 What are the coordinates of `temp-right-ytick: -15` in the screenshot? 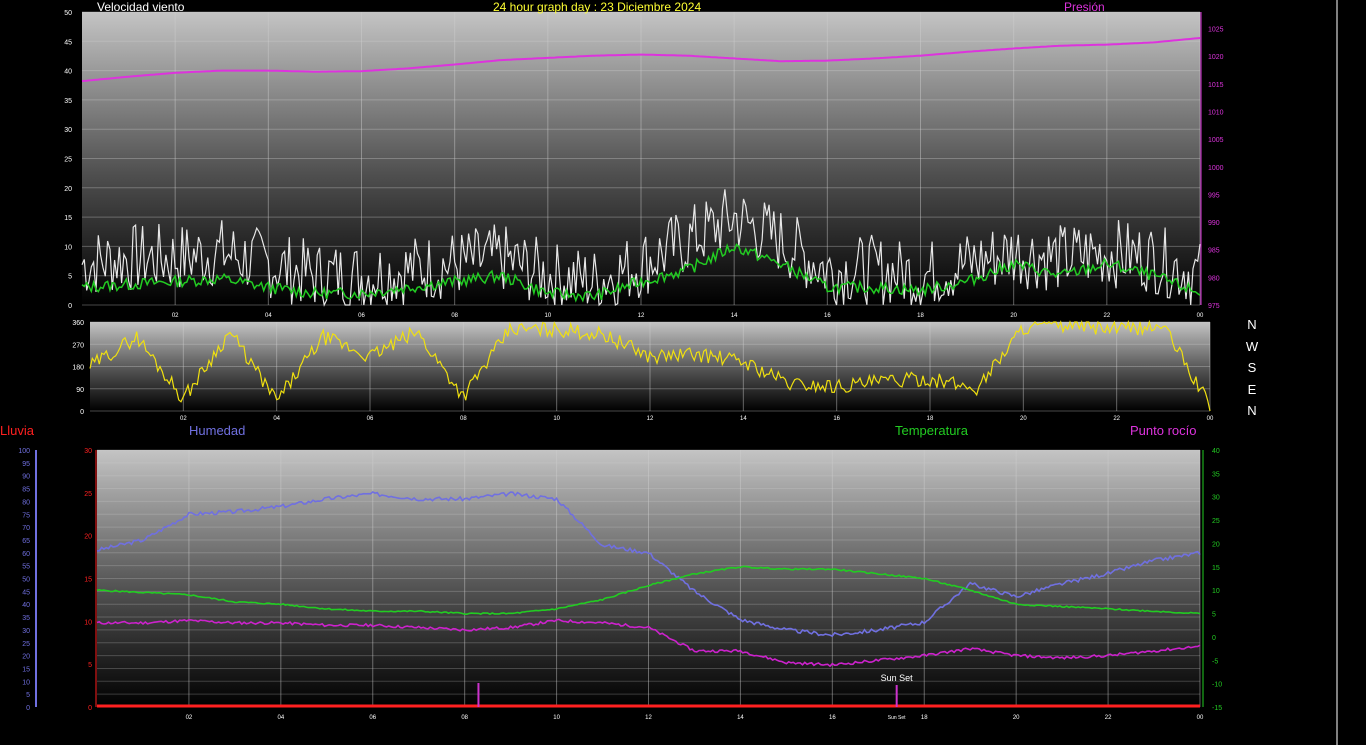 It's located at (1217, 708).